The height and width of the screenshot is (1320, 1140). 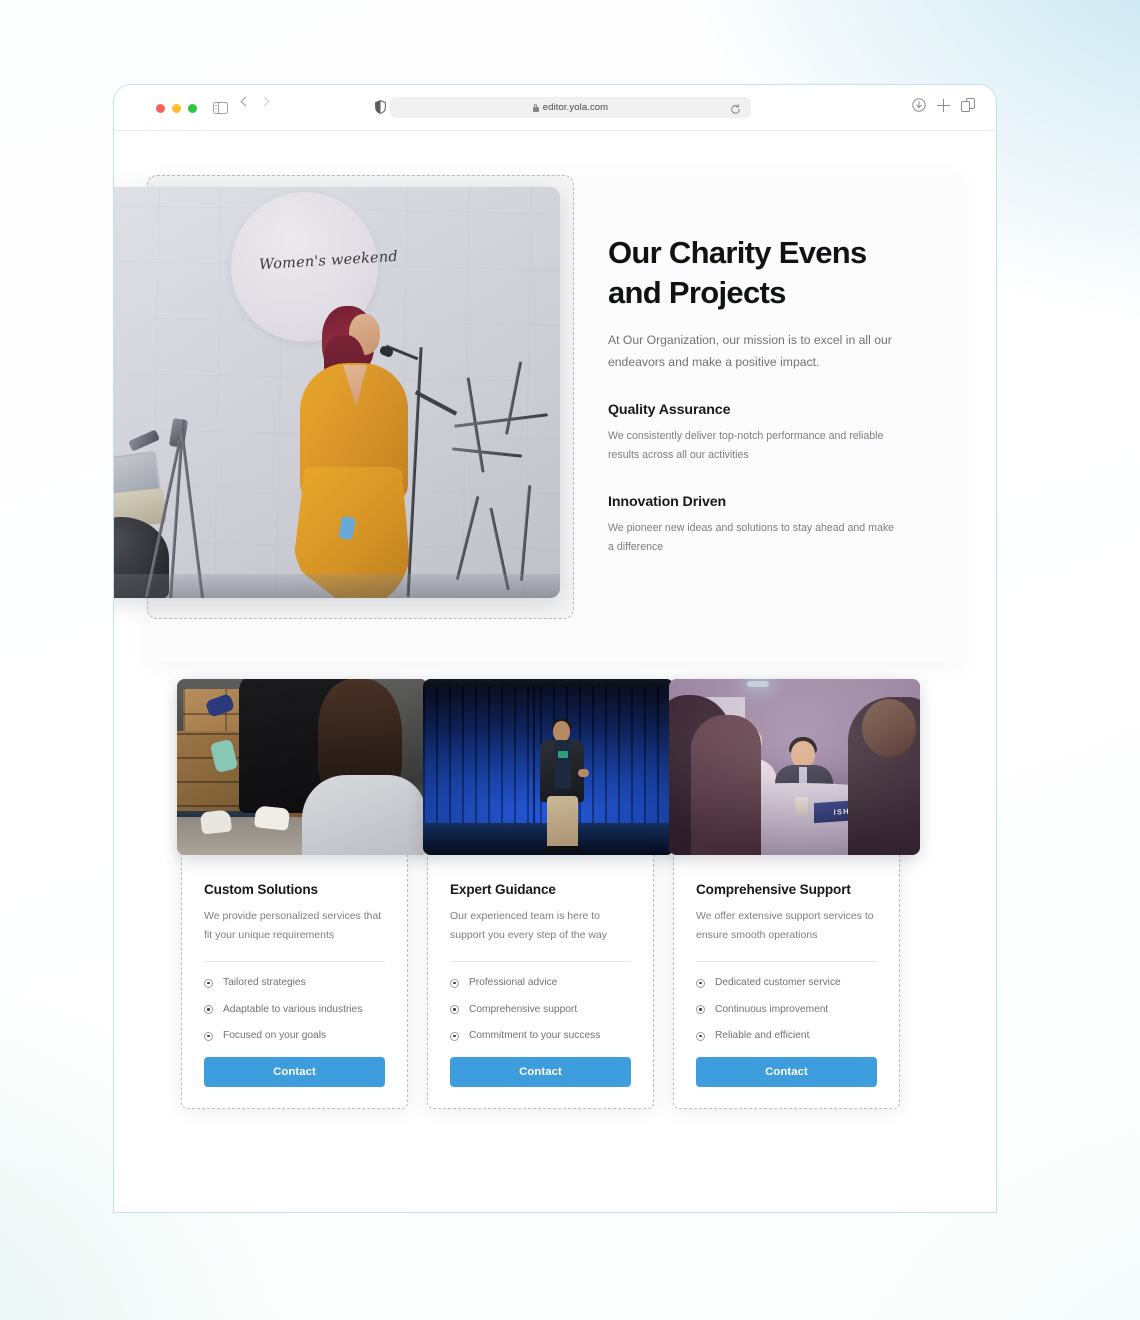 What do you see at coordinates (261, 889) in the screenshot?
I see `card-title: Custom Solutions` at bounding box center [261, 889].